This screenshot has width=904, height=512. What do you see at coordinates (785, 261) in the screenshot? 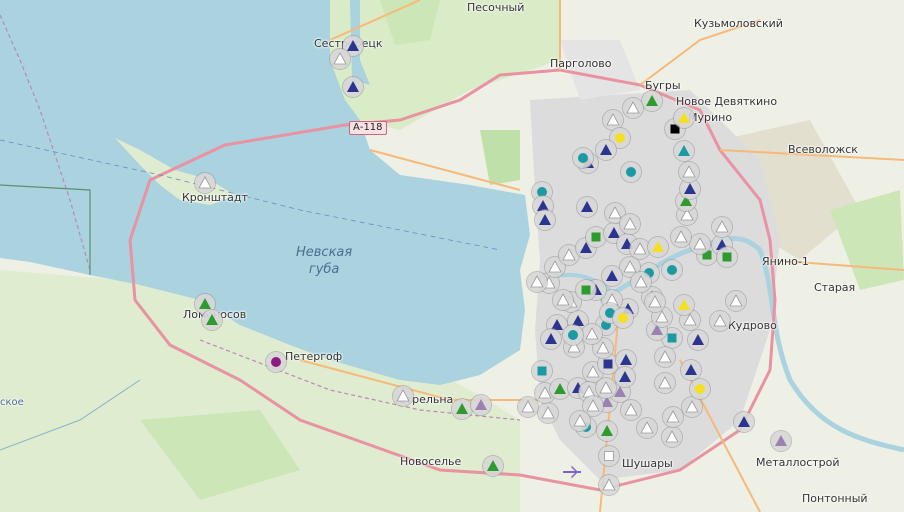
I see `place-label-yanino: Янино-1` at bounding box center [785, 261].